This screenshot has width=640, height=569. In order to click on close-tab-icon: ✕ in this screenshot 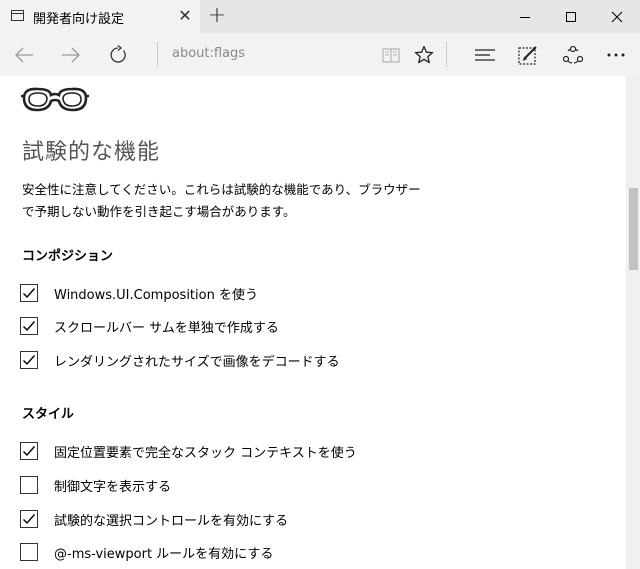, I will do `click(185, 16)`.